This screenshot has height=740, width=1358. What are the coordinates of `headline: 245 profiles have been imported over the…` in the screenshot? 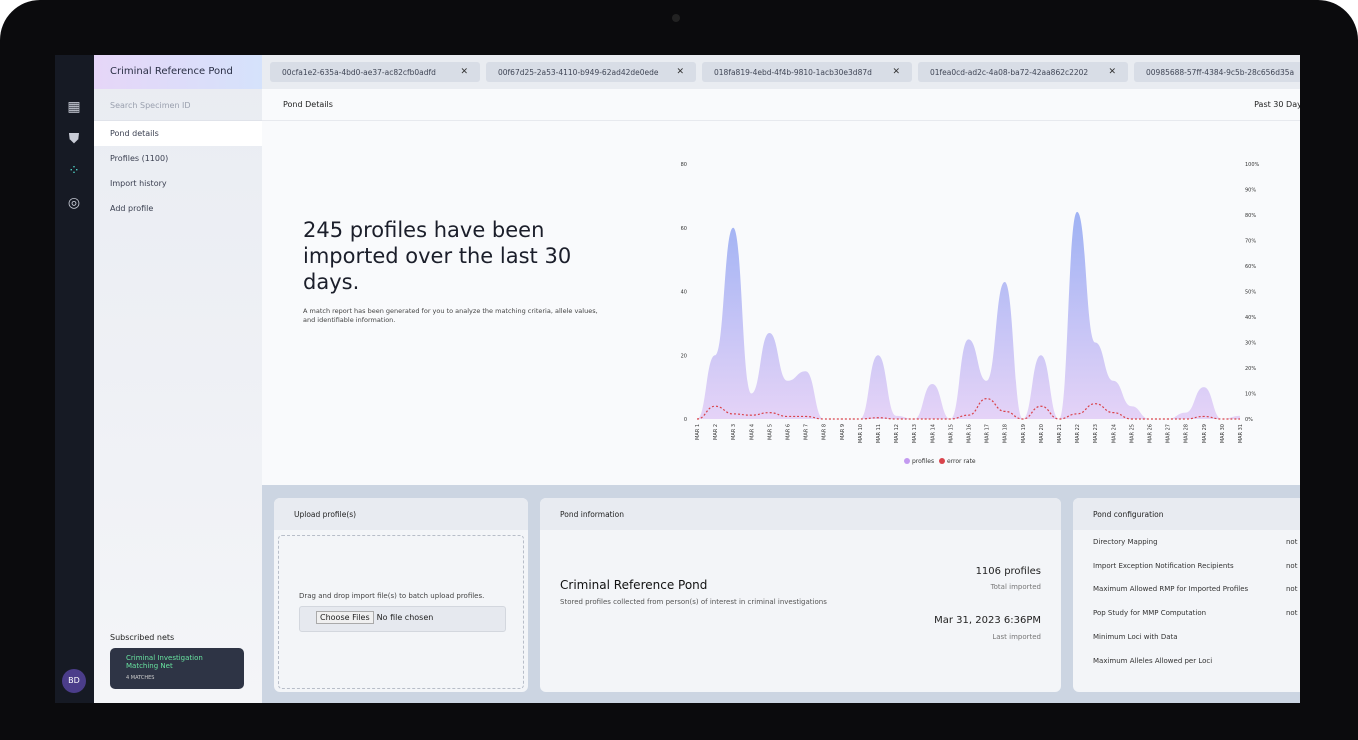 It's located at (437, 256).